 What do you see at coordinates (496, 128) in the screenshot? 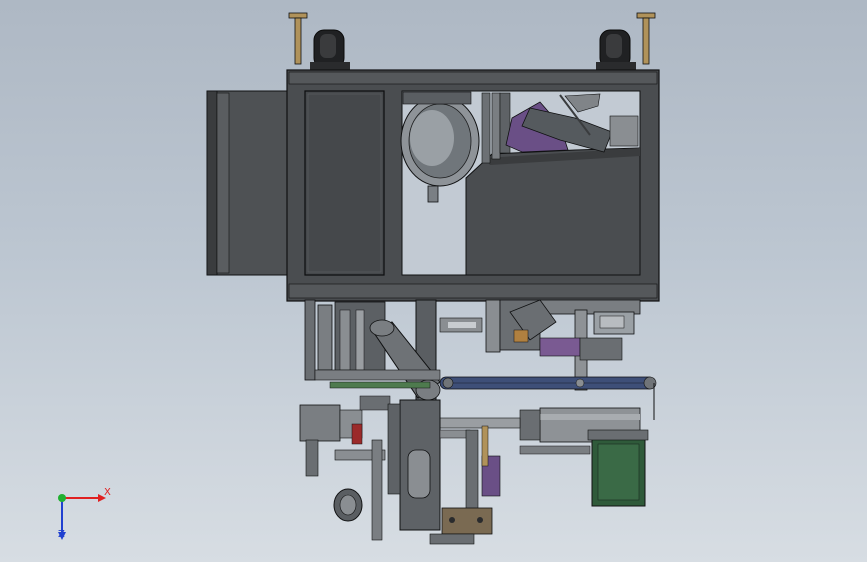
I see `guide-rails` at bounding box center [496, 128].